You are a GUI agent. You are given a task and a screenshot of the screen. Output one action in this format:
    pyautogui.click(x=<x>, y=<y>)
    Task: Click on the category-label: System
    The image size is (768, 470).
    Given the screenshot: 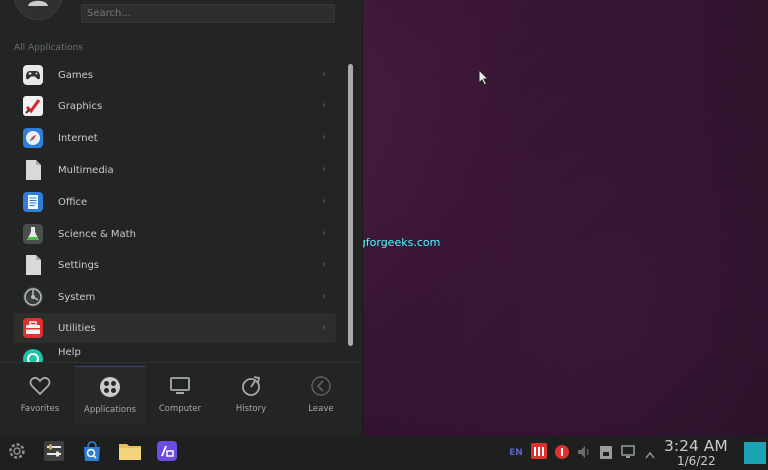 What is the action you would take?
    pyautogui.click(x=77, y=297)
    